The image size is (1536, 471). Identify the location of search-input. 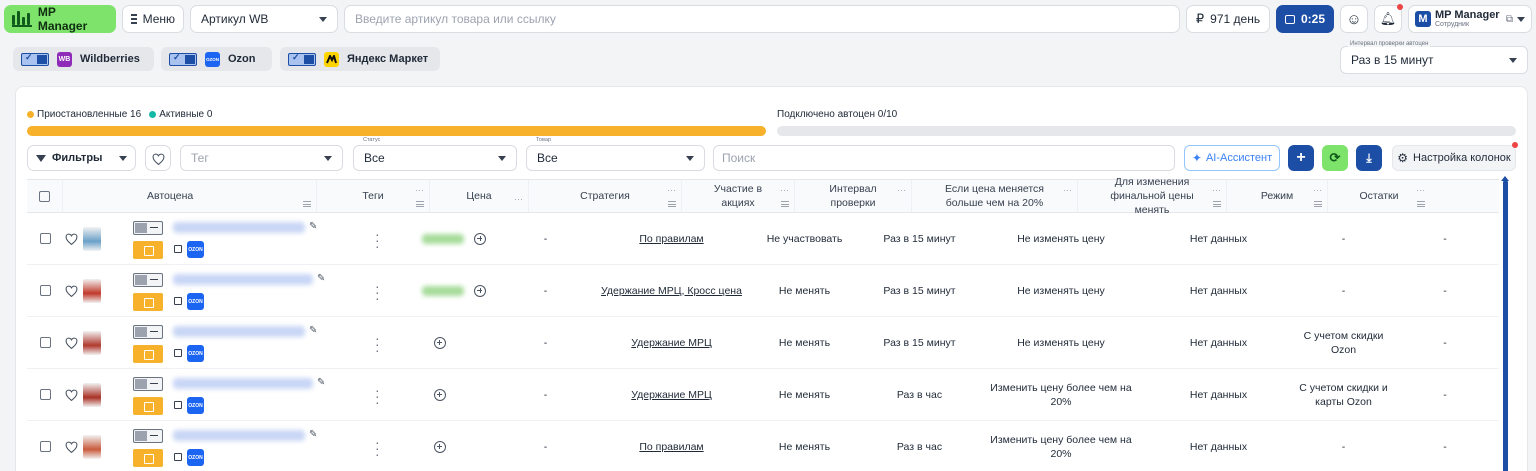
(944, 158).